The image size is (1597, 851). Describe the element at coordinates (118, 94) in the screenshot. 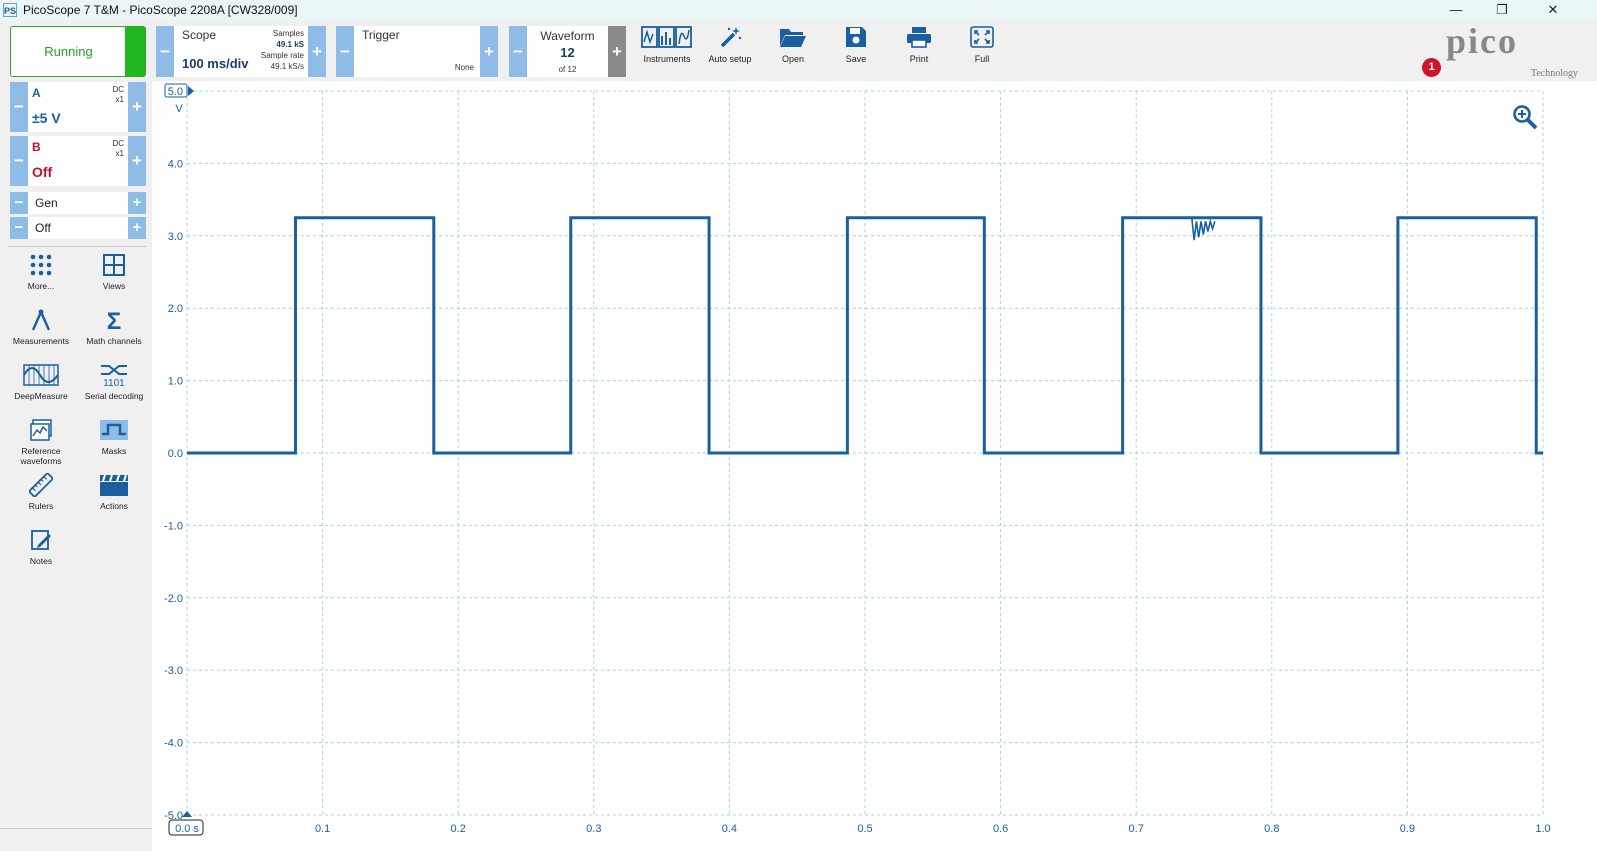

I see `channel-a-coupling: DC x1` at that location.